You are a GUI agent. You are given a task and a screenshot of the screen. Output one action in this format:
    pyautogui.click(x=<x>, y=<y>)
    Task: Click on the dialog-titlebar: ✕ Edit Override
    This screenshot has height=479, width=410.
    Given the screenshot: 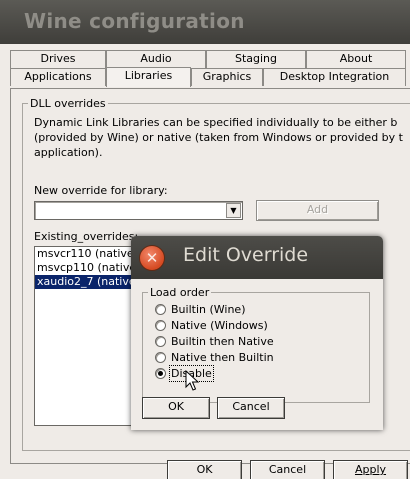 What is the action you would take?
    pyautogui.click(x=257, y=257)
    